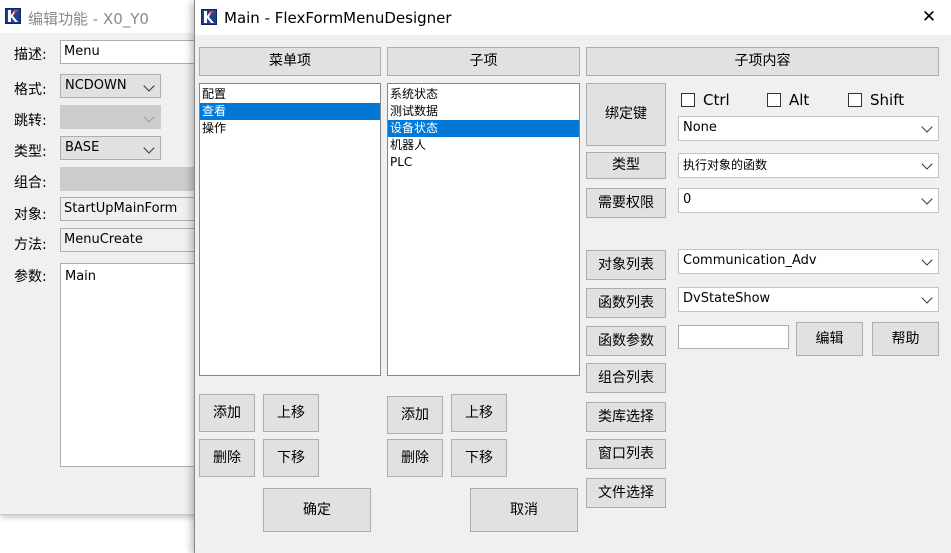  I want to click on type-label: 类型:, so click(30, 152).